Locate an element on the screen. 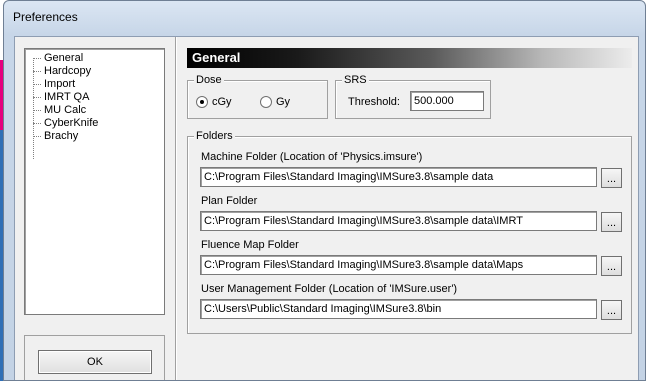 This screenshot has height=381, width=650. tree-item-brachy: Brachy is located at coordinates (56, 136).